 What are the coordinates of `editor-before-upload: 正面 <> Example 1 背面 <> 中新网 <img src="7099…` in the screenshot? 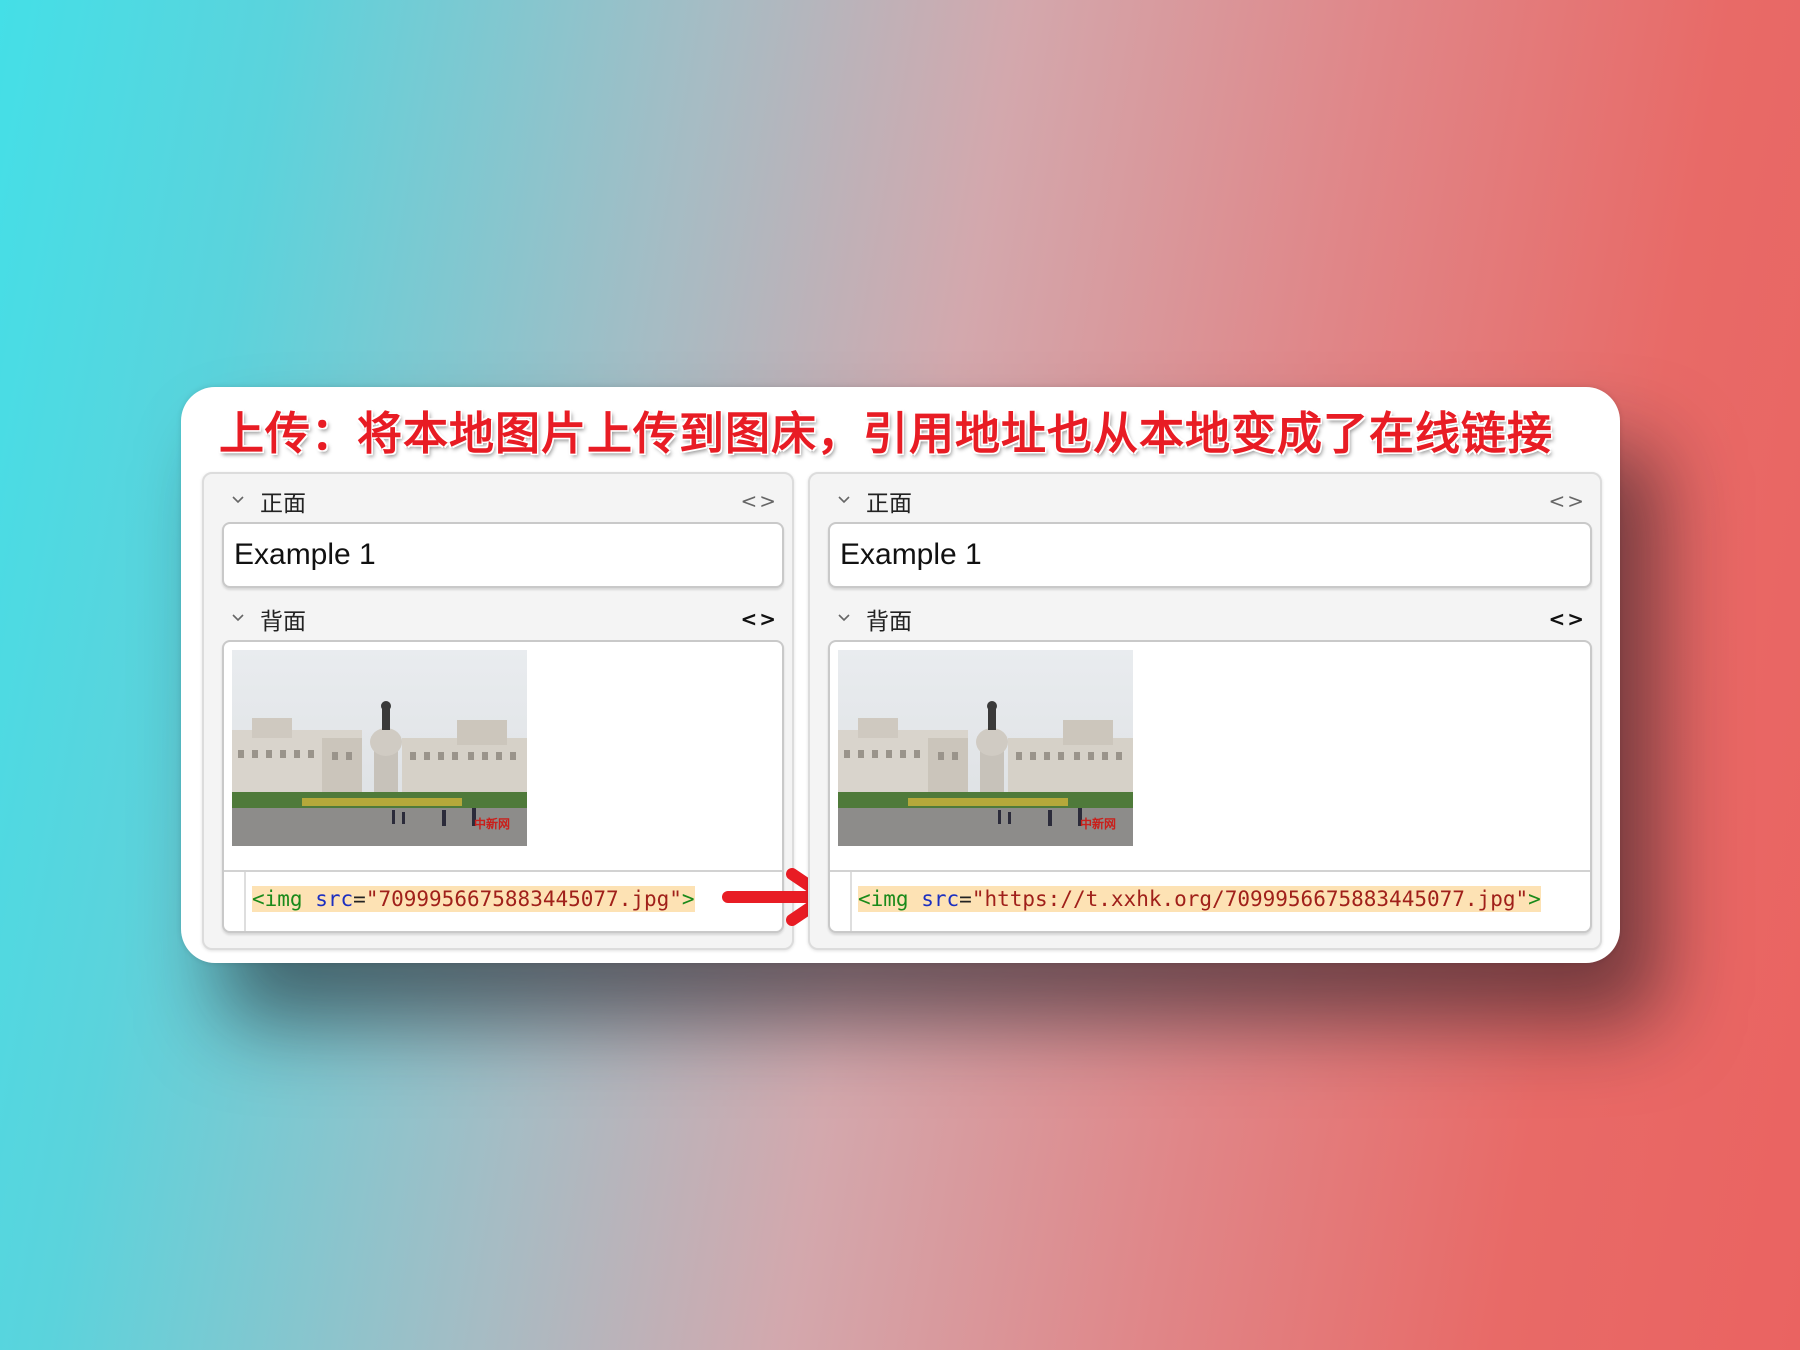 It's located at (498, 711).